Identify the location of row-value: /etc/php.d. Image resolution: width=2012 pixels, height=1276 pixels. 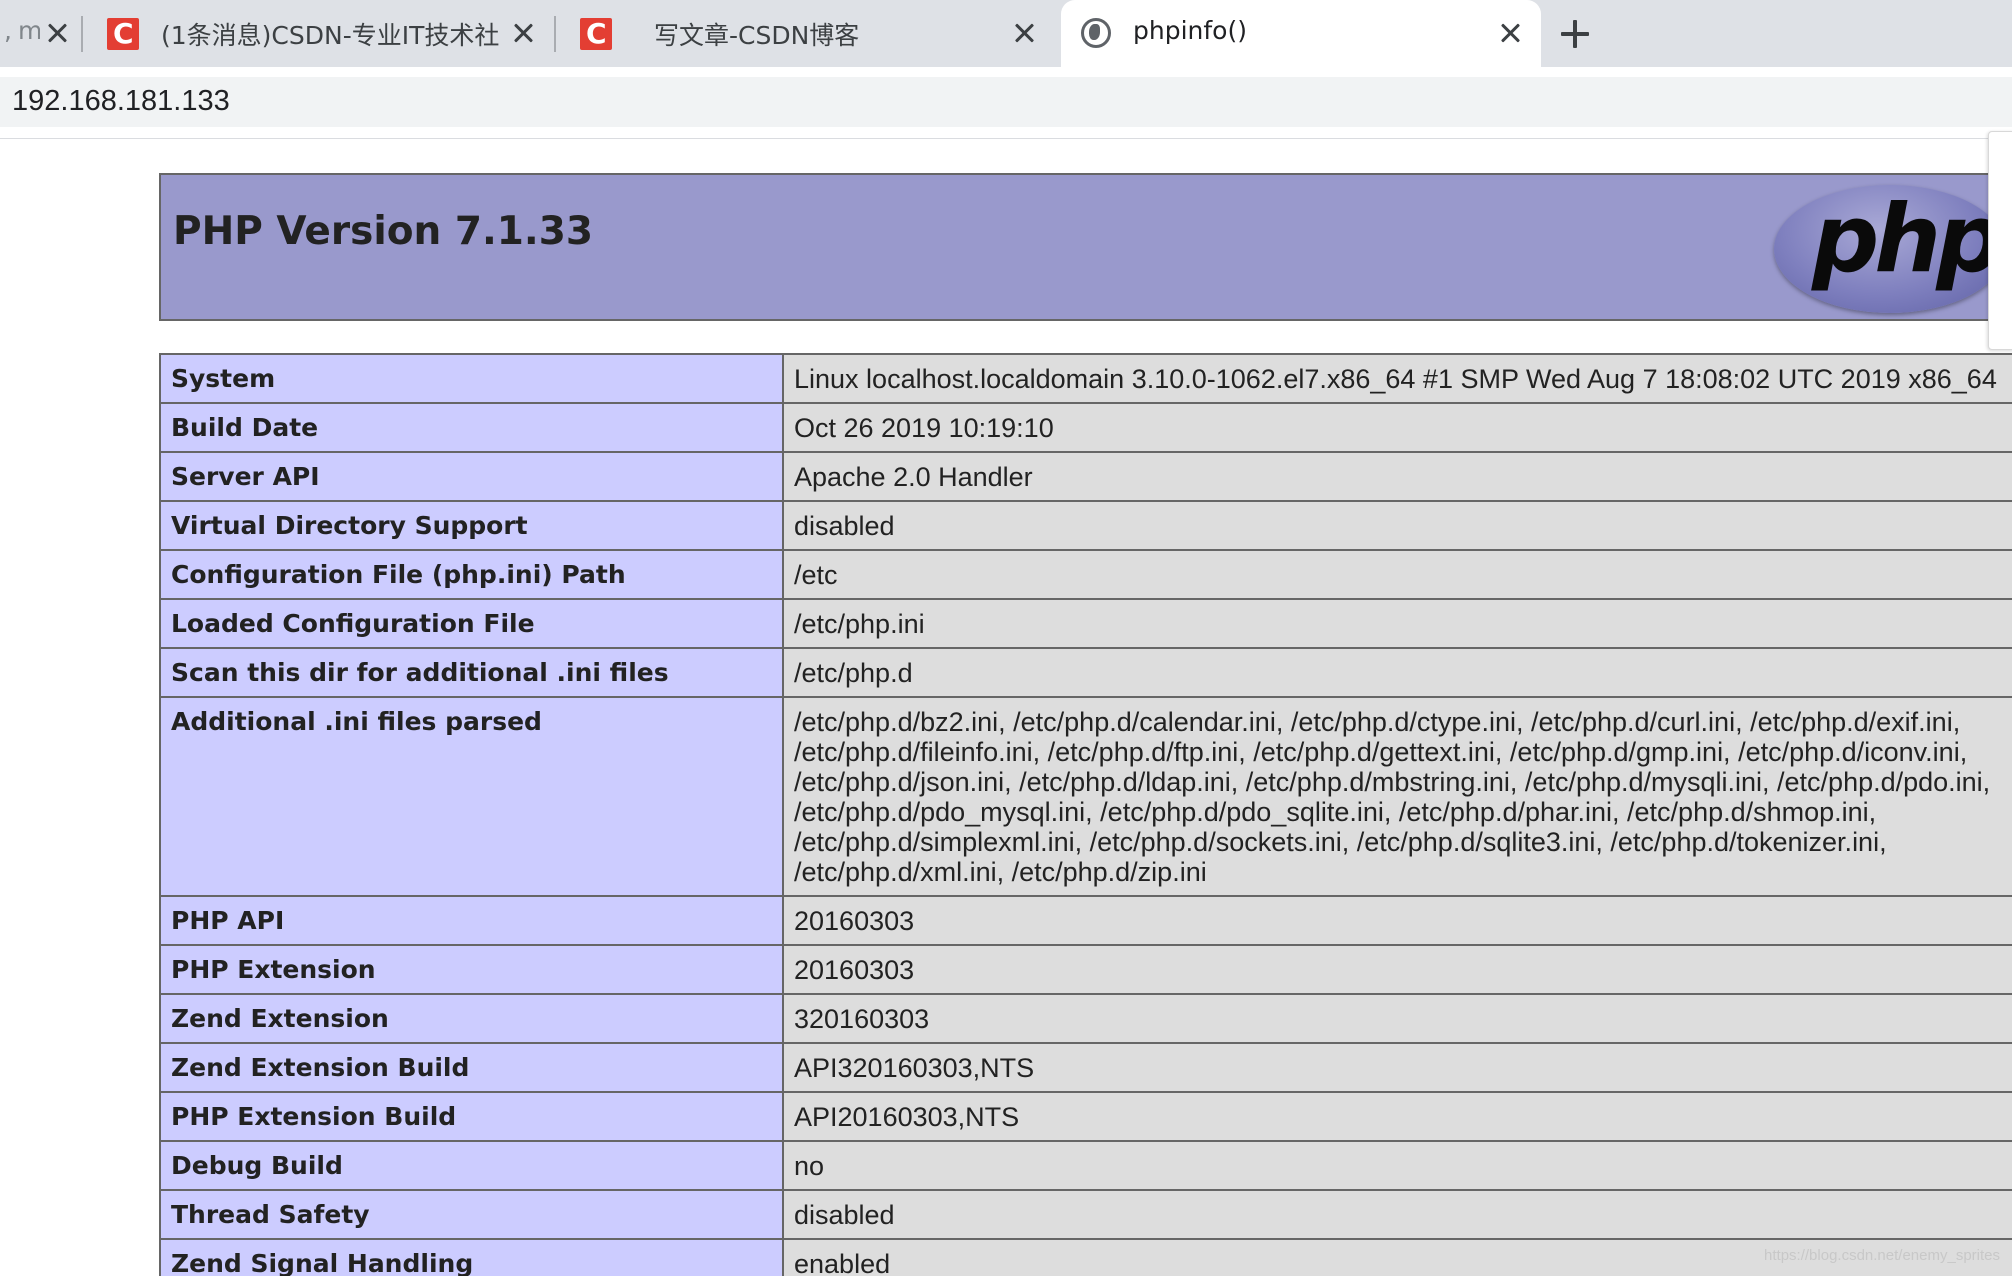
(1397, 672).